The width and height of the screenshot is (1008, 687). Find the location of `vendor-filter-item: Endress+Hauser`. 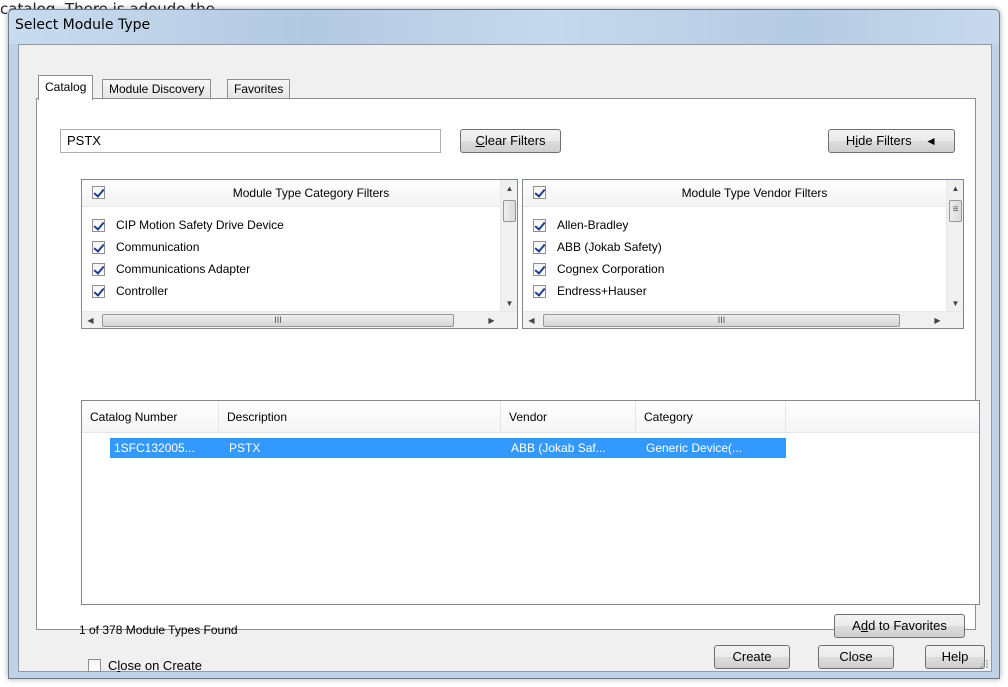

vendor-filter-item: Endress+Hauser is located at coordinates (734, 292).